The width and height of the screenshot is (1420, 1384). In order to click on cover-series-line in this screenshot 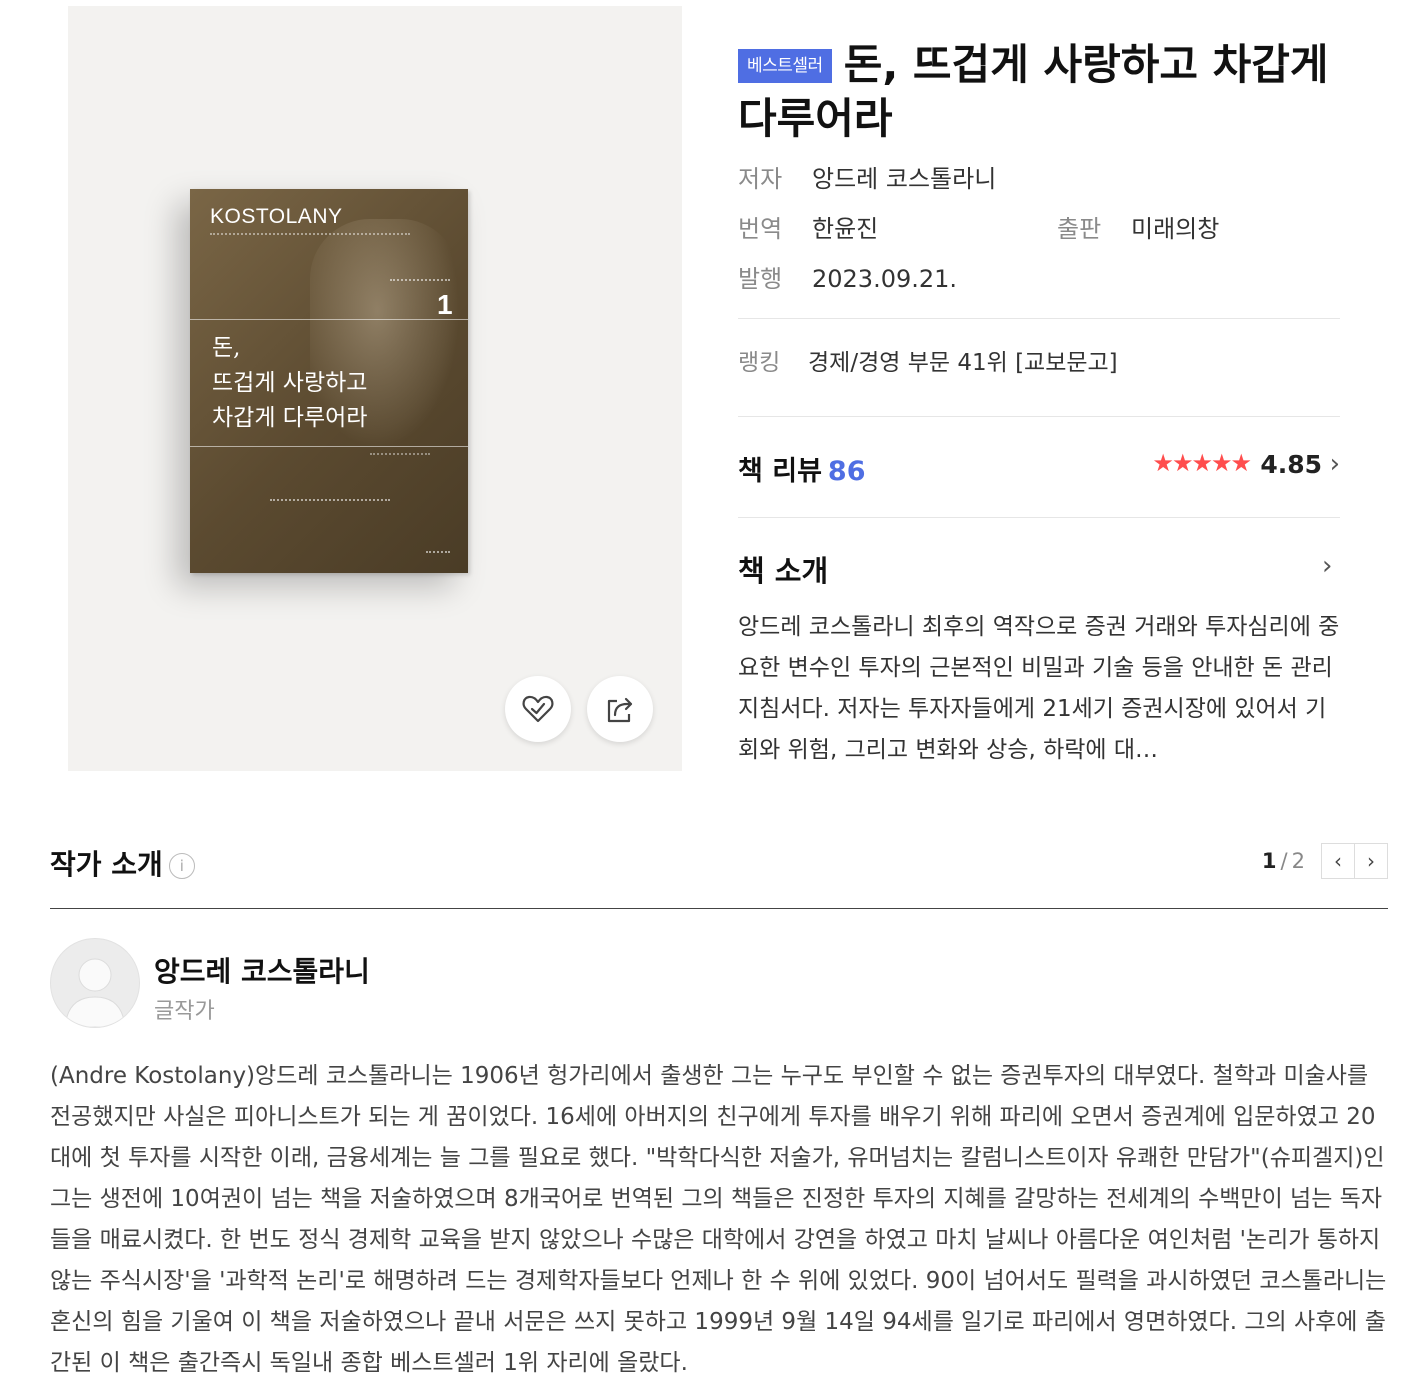, I will do `click(420, 281)`.